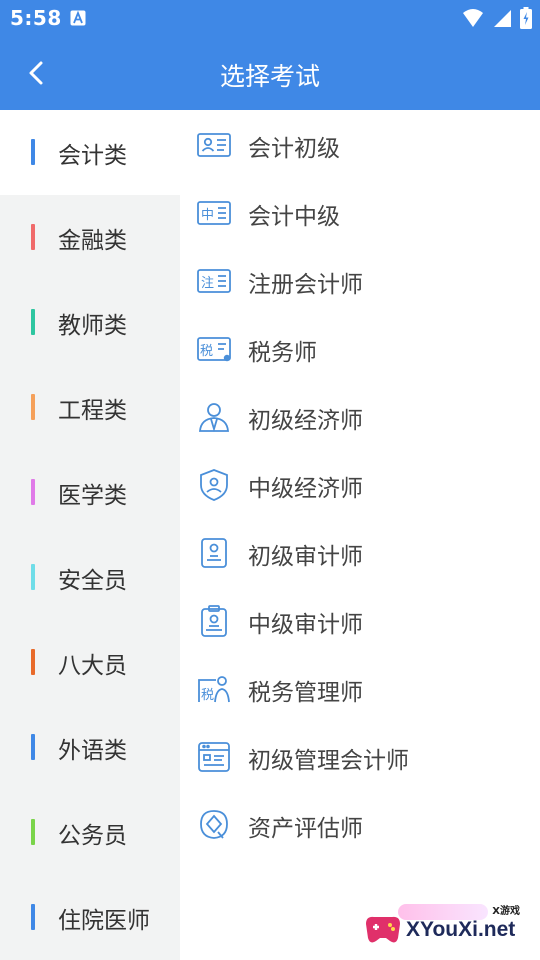 The width and height of the screenshot is (540, 960). I want to click on shui-badge-icon: 税, so click(214, 349).